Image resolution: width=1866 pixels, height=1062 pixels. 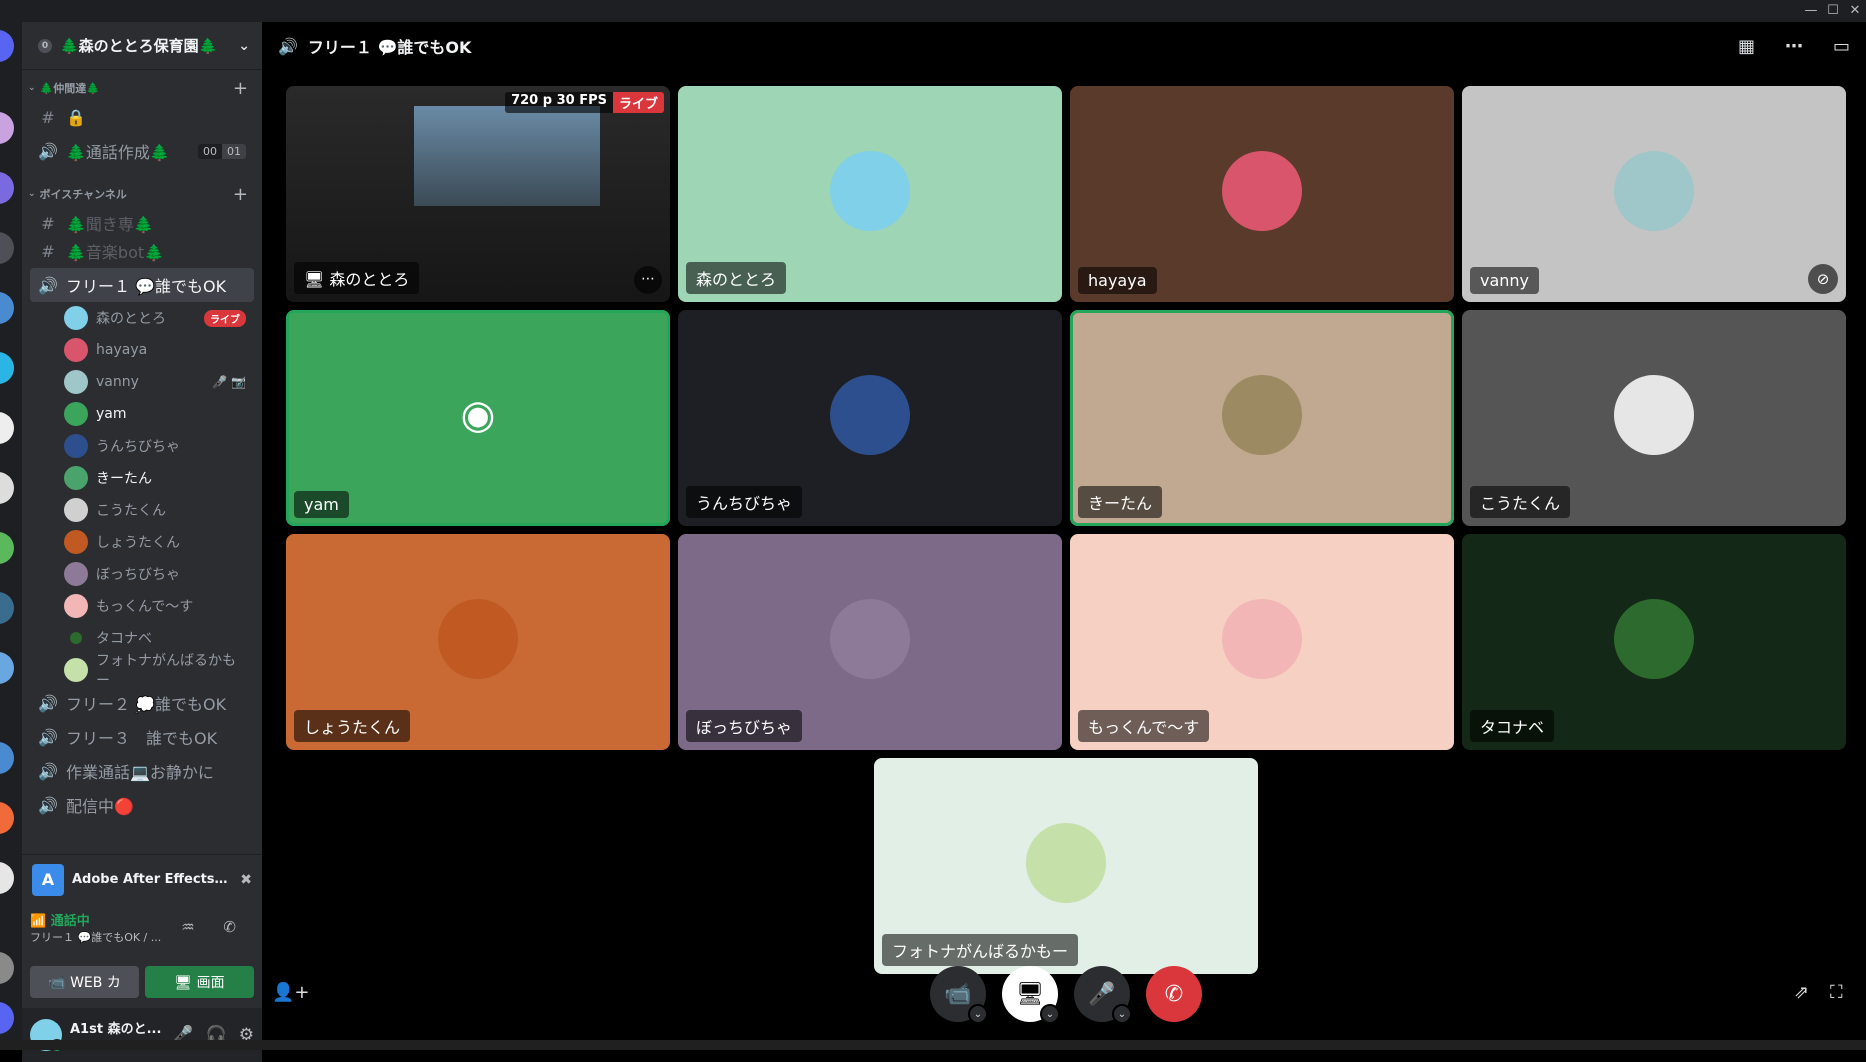 I want to click on category-header: ⌄ 🌲仲間達🌲 +, so click(x=142, y=88).